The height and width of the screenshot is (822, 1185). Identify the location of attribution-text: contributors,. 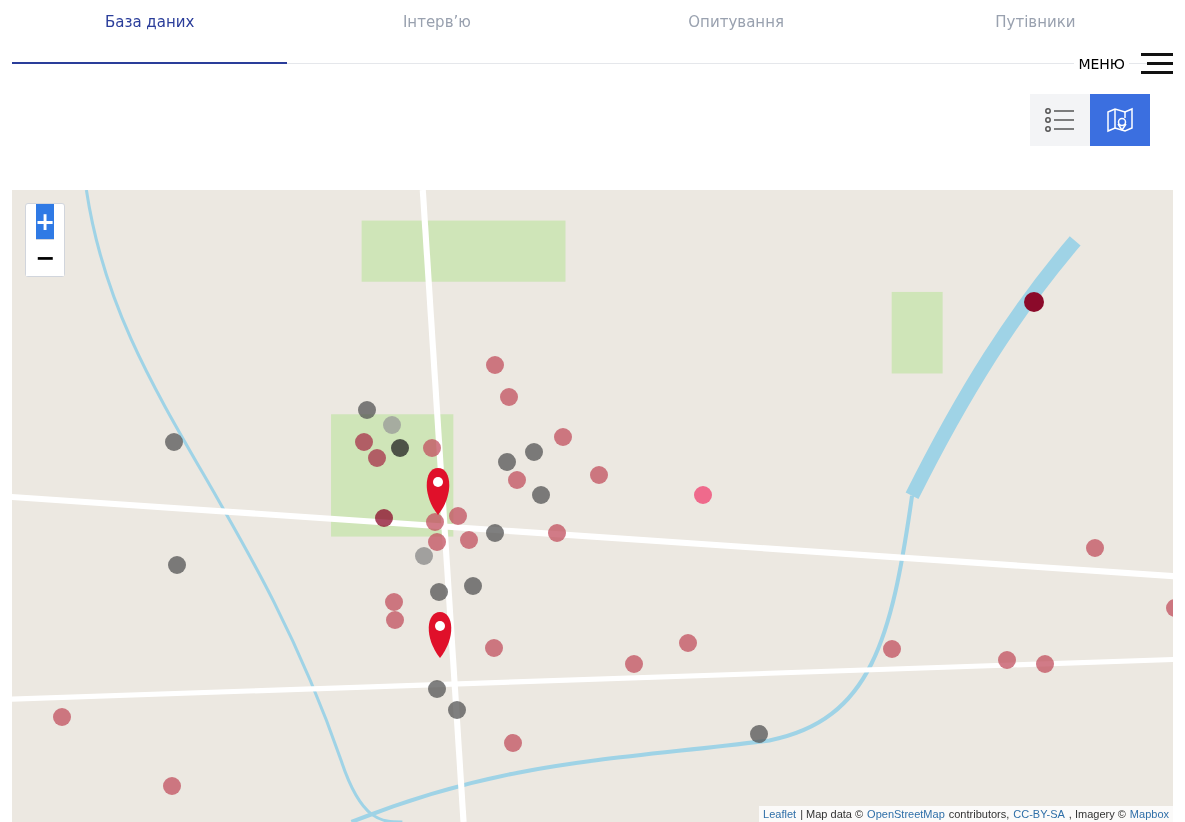
(979, 814).